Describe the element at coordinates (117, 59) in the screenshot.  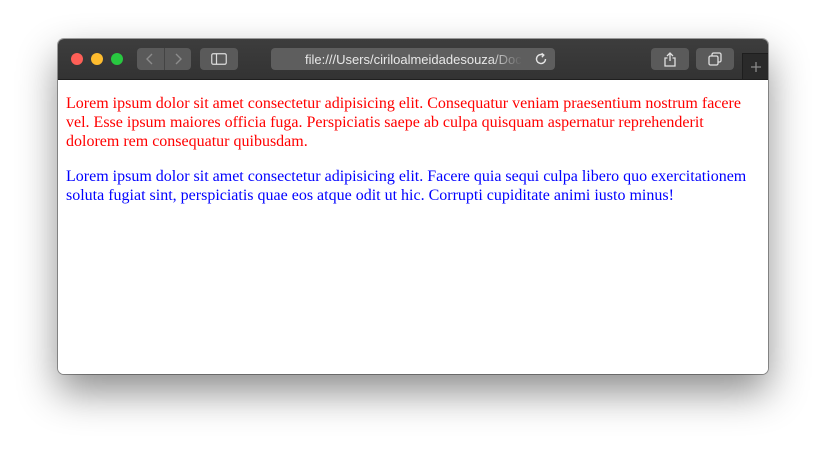
I see `zoom-window-button` at that location.